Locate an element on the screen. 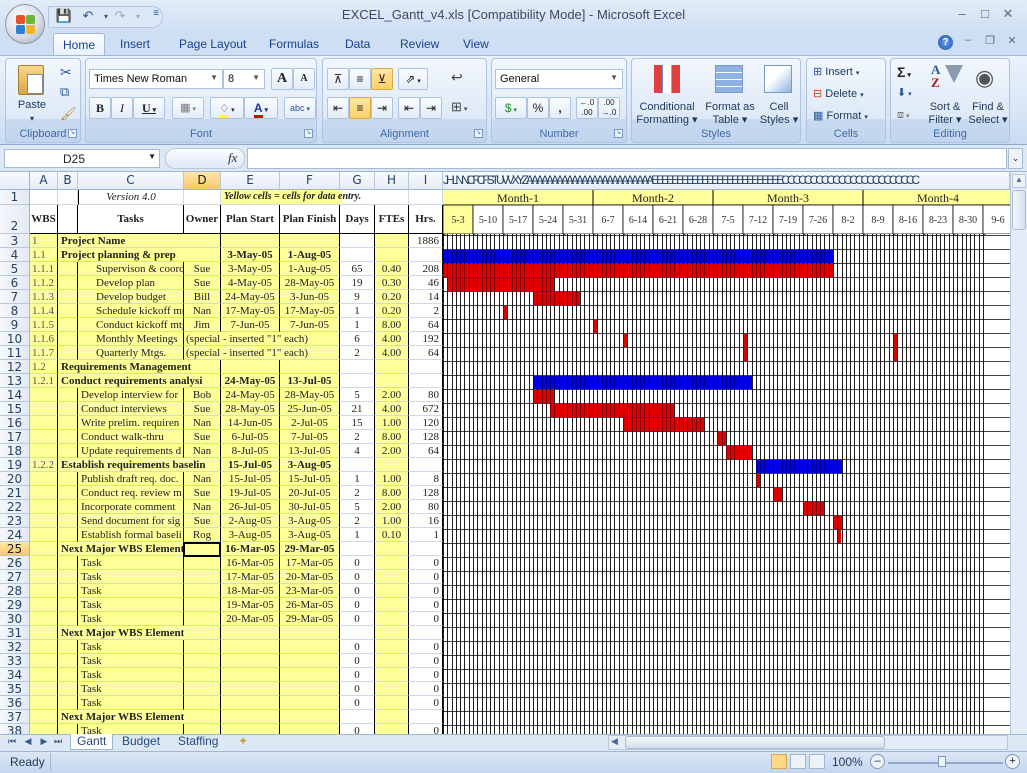 The height and width of the screenshot is (773, 1027). column-header-e: E is located at coordinates (250, 181).